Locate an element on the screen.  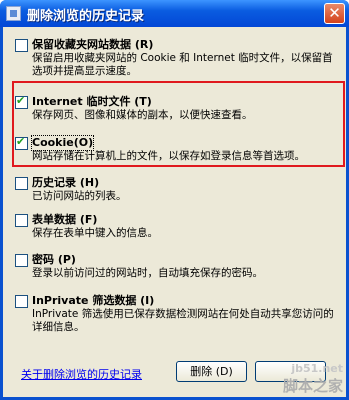
option-description: InPrivate 筛选使用已保存数据检测网站在何处自动共享您访问的详细信息。 is located at coordinates (183, 320).